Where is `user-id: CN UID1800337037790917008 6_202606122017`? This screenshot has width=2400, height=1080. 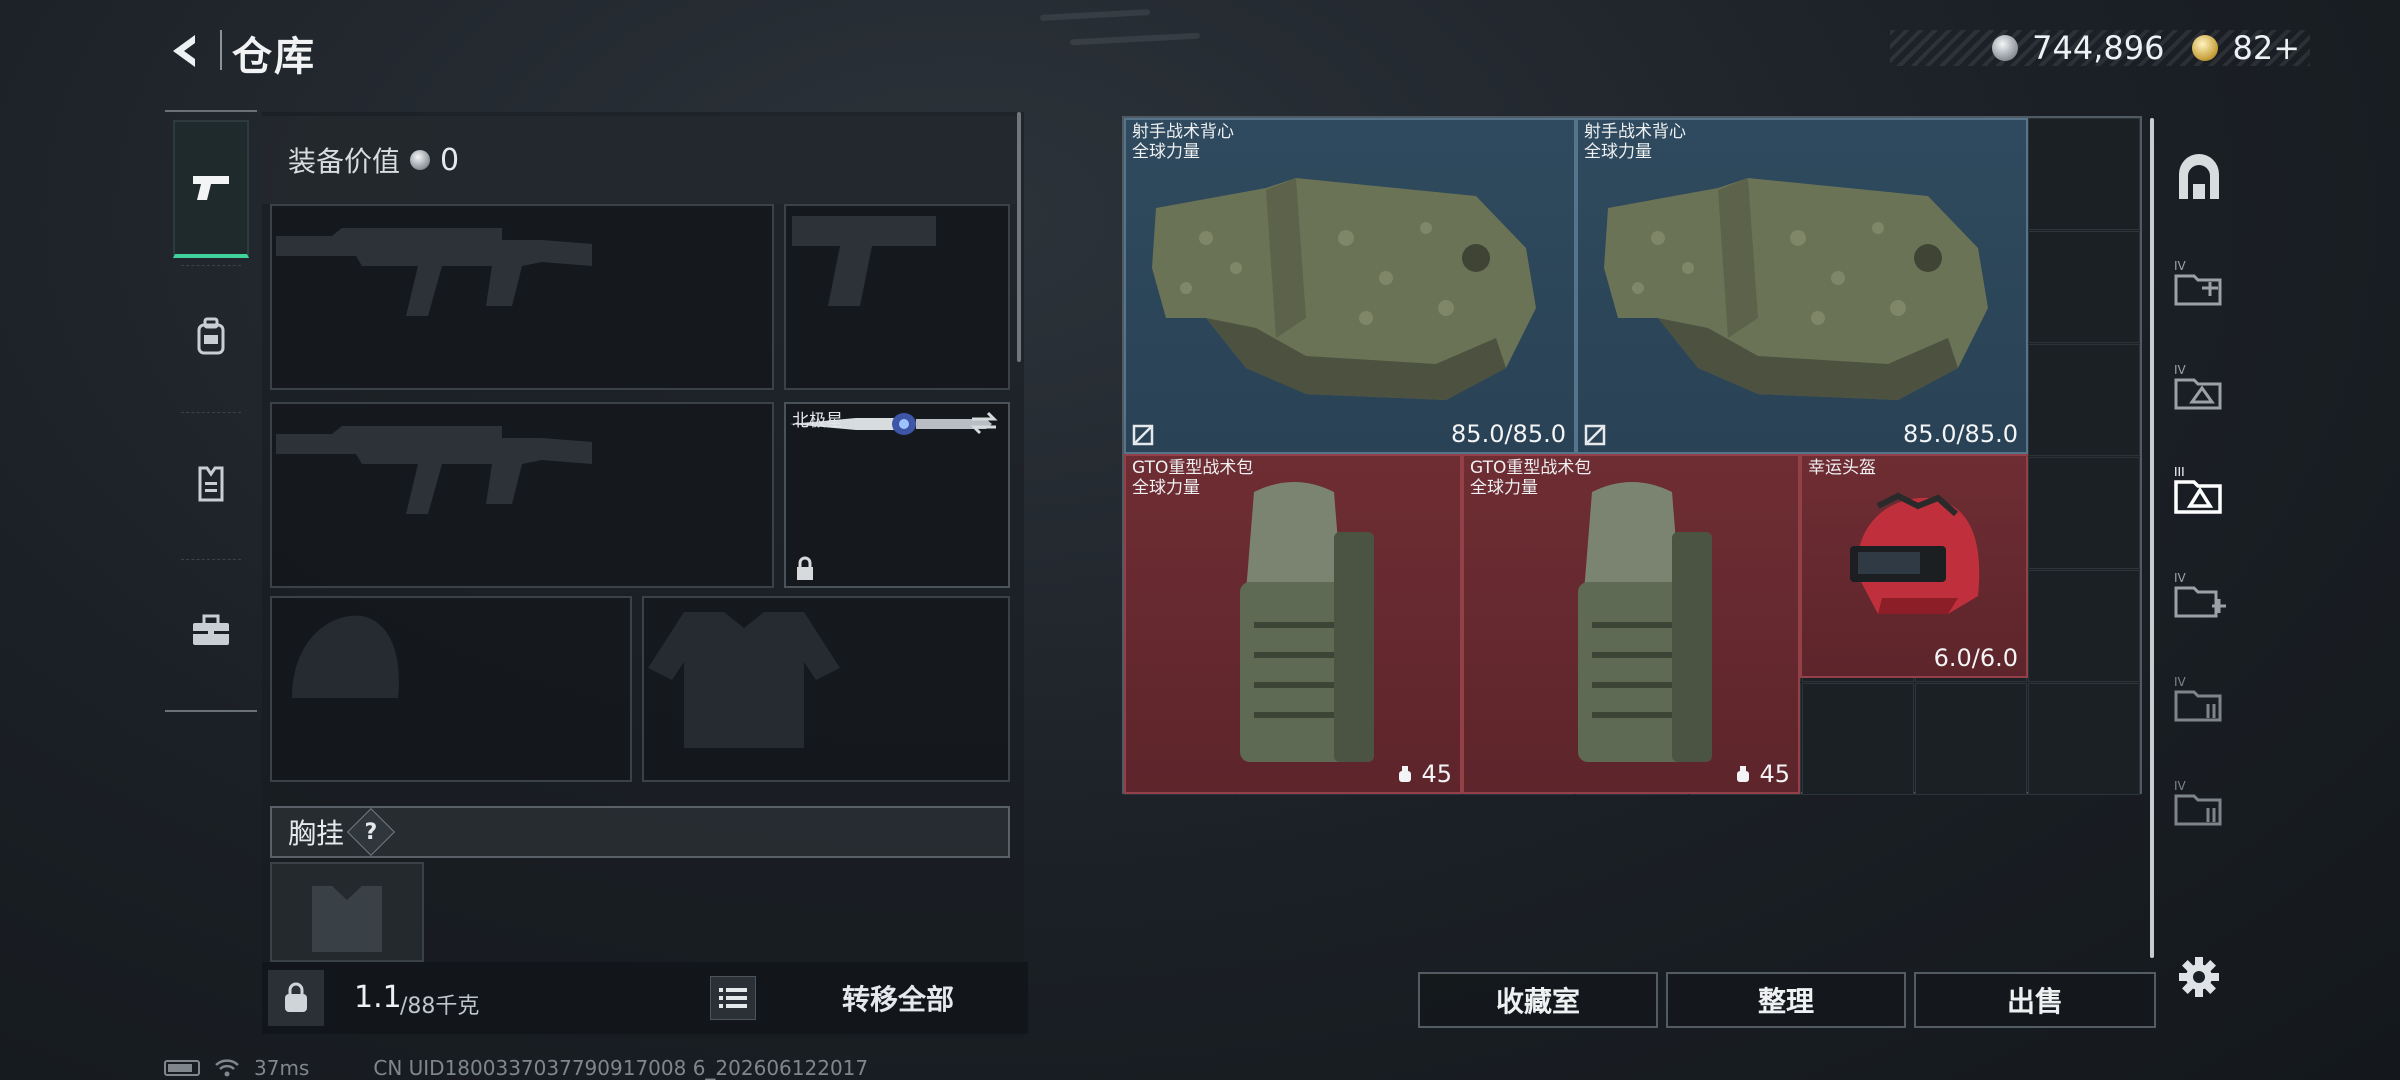
user-id: CN UID1800337037790917008 6_202606122017 is located at coordinates (621, 1068).